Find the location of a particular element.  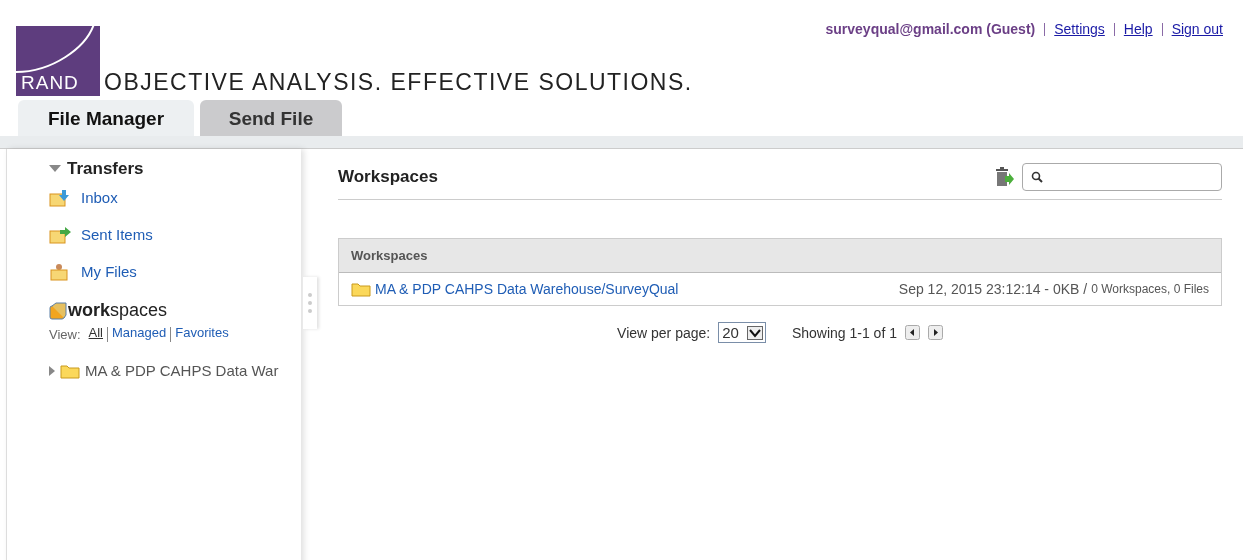

page-title: Workspaces is located at coordinates (388, 177).